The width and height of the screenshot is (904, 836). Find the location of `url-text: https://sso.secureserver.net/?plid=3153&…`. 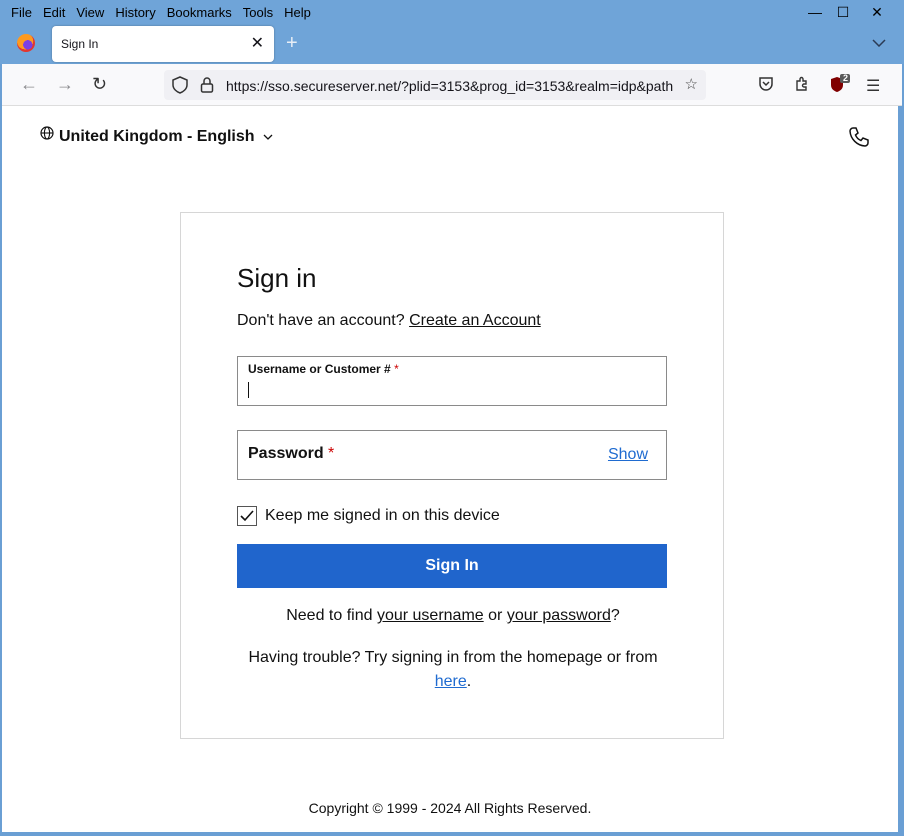

url-text: https://sso.secureserver.net/?plid=3153&… is located at coordinates (452, 86).